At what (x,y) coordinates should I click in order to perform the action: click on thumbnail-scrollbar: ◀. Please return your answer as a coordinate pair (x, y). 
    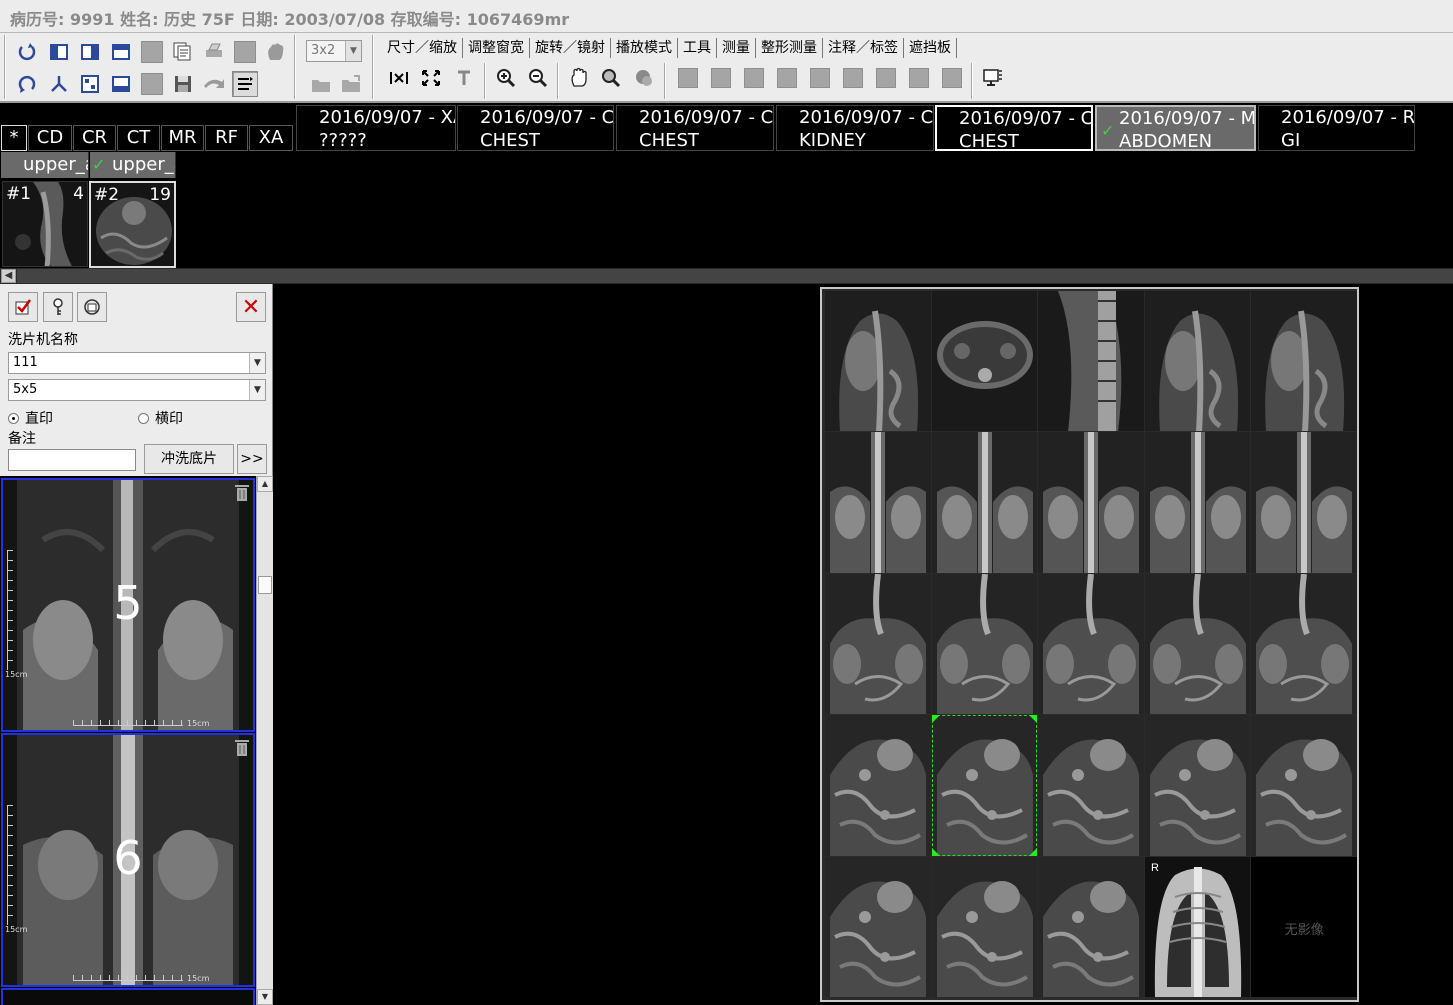
    Looking at the image, I should click on (726, 276).